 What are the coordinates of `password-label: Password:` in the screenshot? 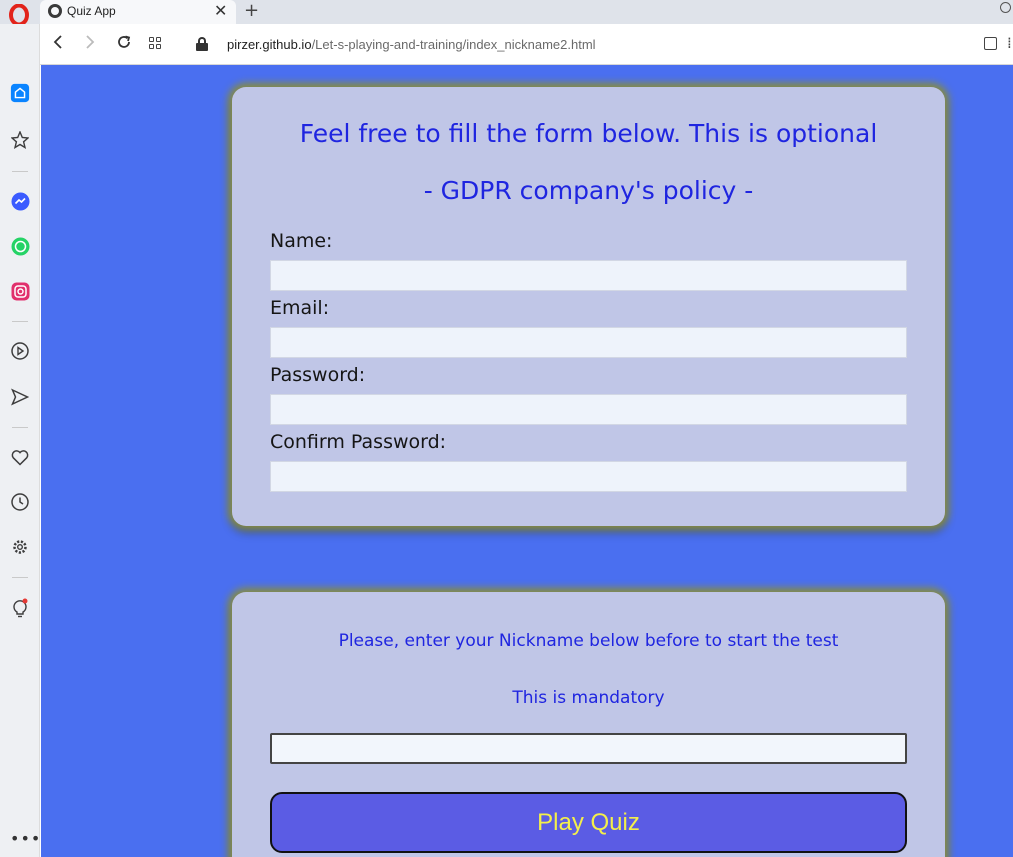 It's located at (318, 375).